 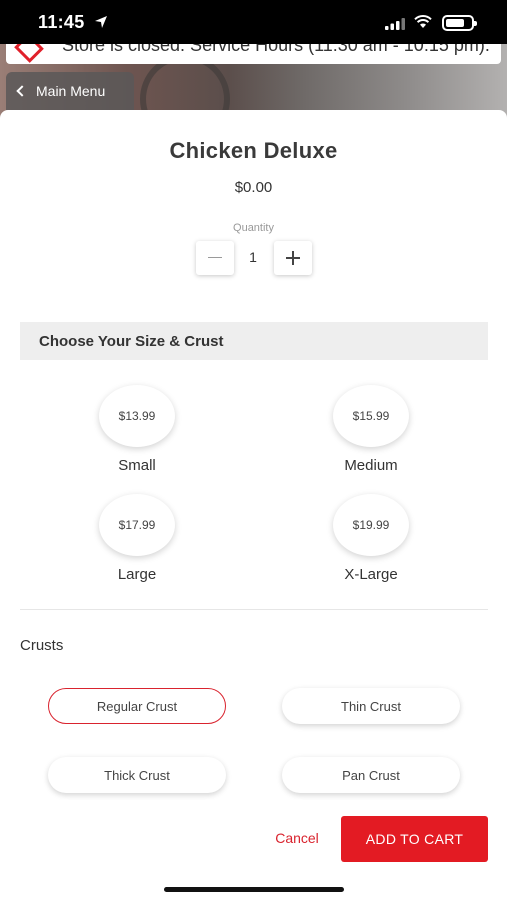 What do you see at coordinates (423, 24) in the screenshot?
I see `wifi-icon` at bounding box center [423, 24].